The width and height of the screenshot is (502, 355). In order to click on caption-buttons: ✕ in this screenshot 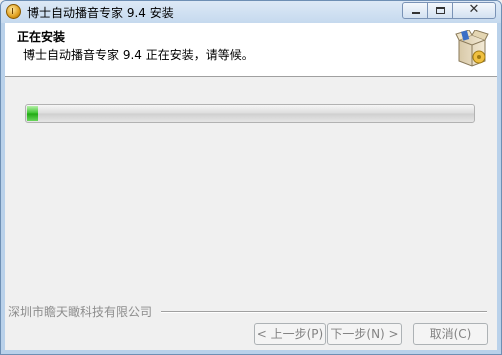, I will do `click(449, 10)`.